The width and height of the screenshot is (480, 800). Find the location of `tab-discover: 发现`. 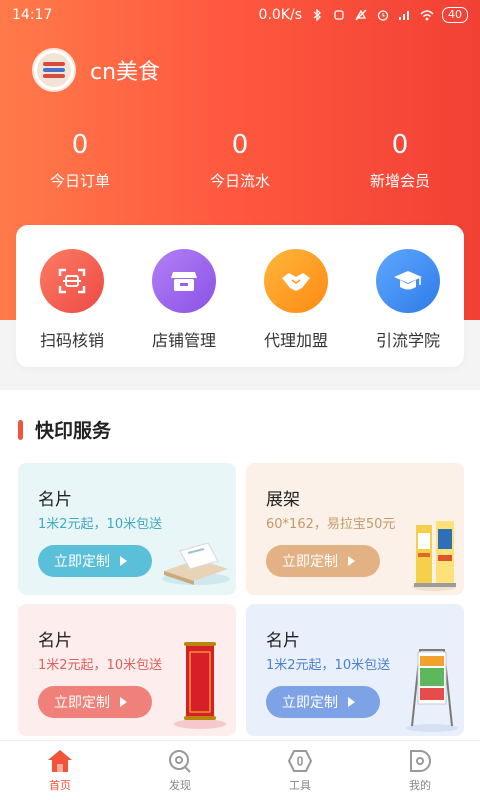

tab-discover: 发现 is located at coordinates (180, 770).